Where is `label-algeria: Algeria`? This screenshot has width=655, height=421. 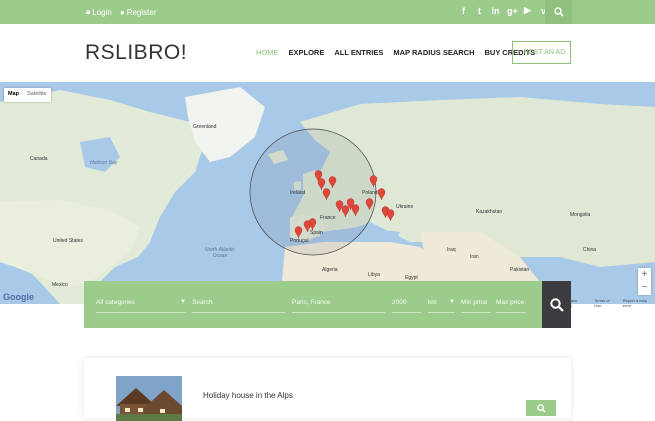
label-algeria: Algeria is located at coordinates (330, 270).